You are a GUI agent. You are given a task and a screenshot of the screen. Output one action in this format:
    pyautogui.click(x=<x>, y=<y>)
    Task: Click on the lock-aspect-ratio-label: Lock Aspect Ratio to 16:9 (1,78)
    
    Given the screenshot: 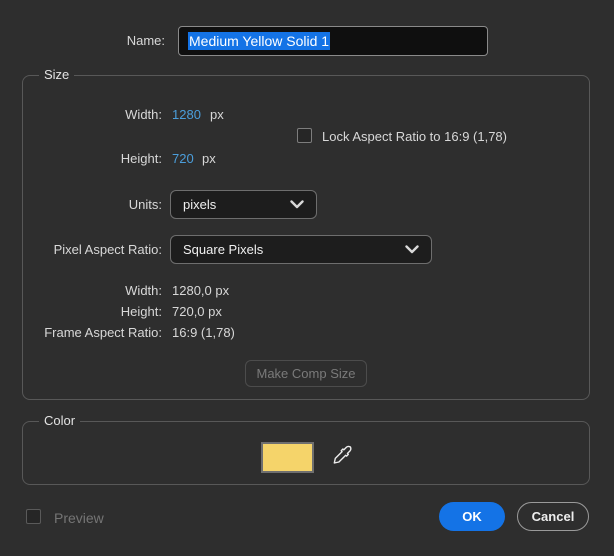 What is the action you would take?
    pyautogui.click(x=414, y=136)
    